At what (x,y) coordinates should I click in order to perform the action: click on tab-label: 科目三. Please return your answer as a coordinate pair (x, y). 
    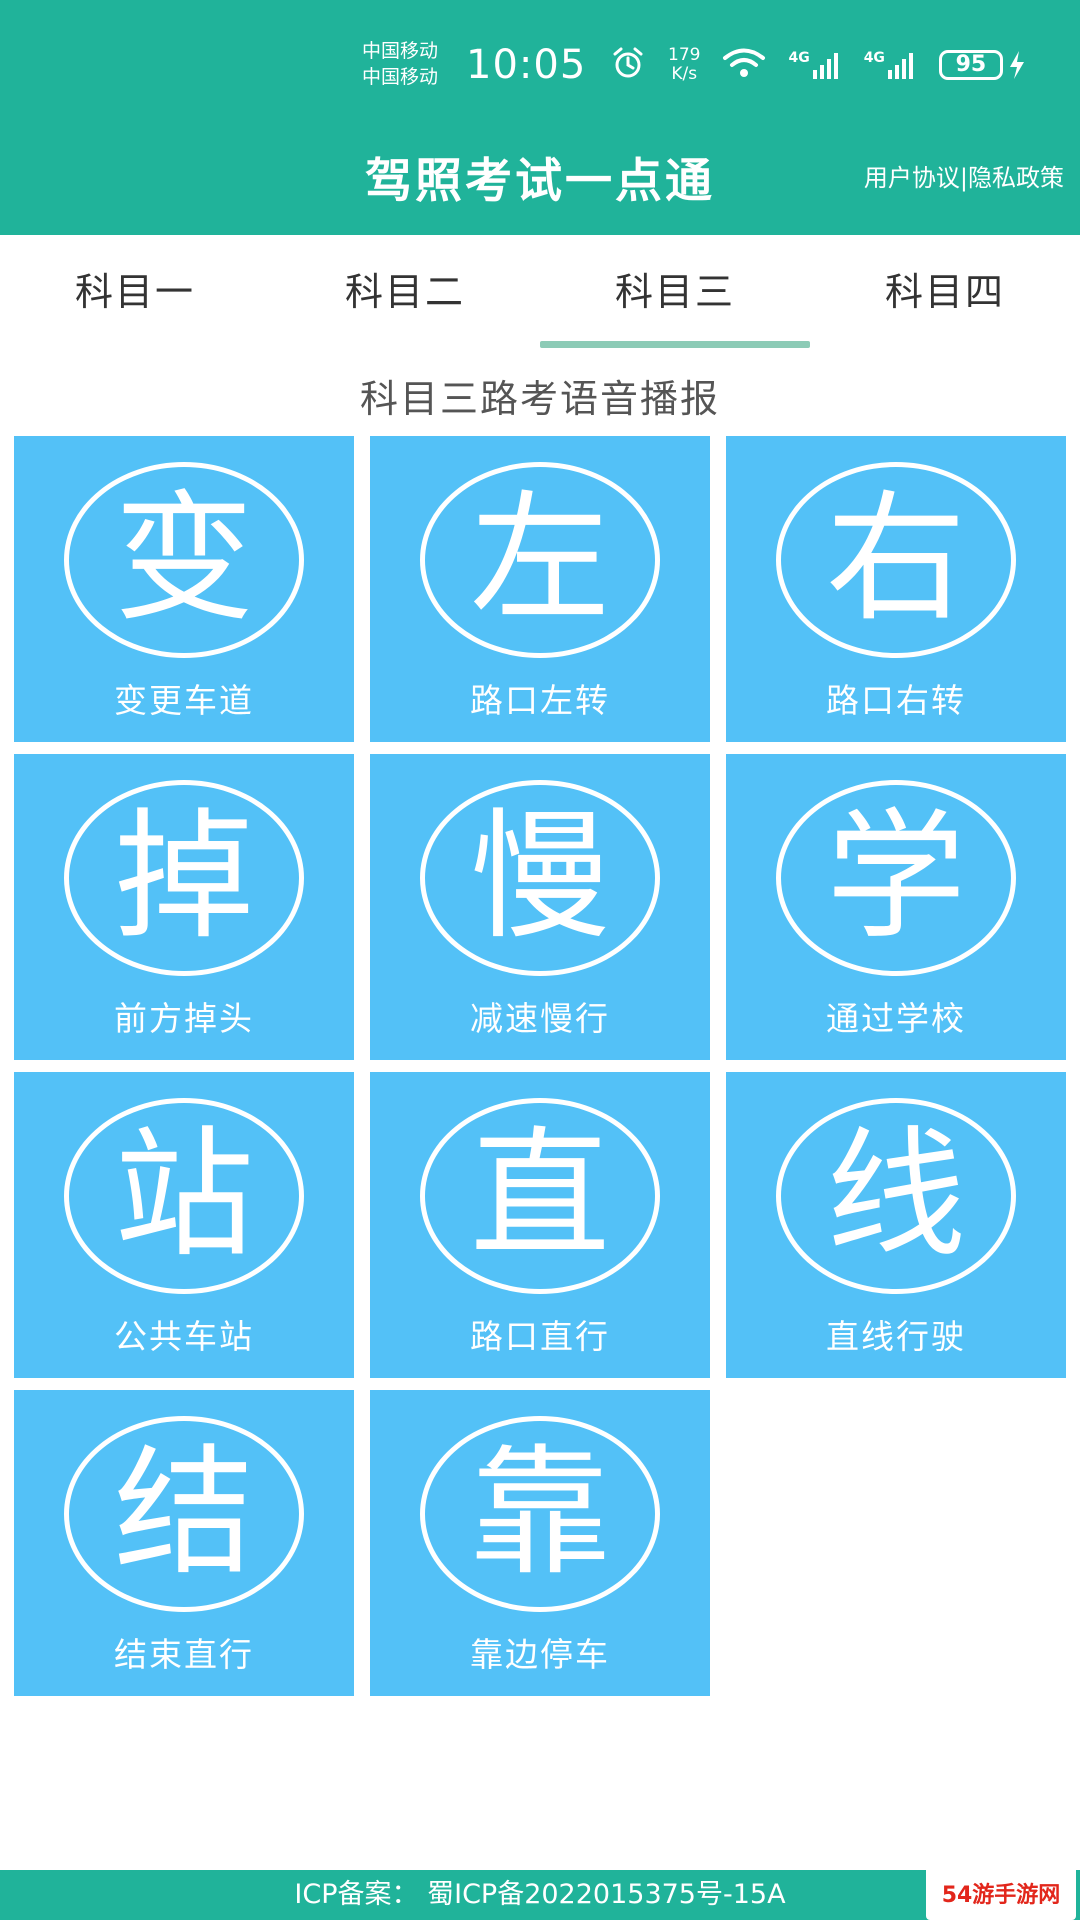
    Looking at the image, I should click on (674, 292).